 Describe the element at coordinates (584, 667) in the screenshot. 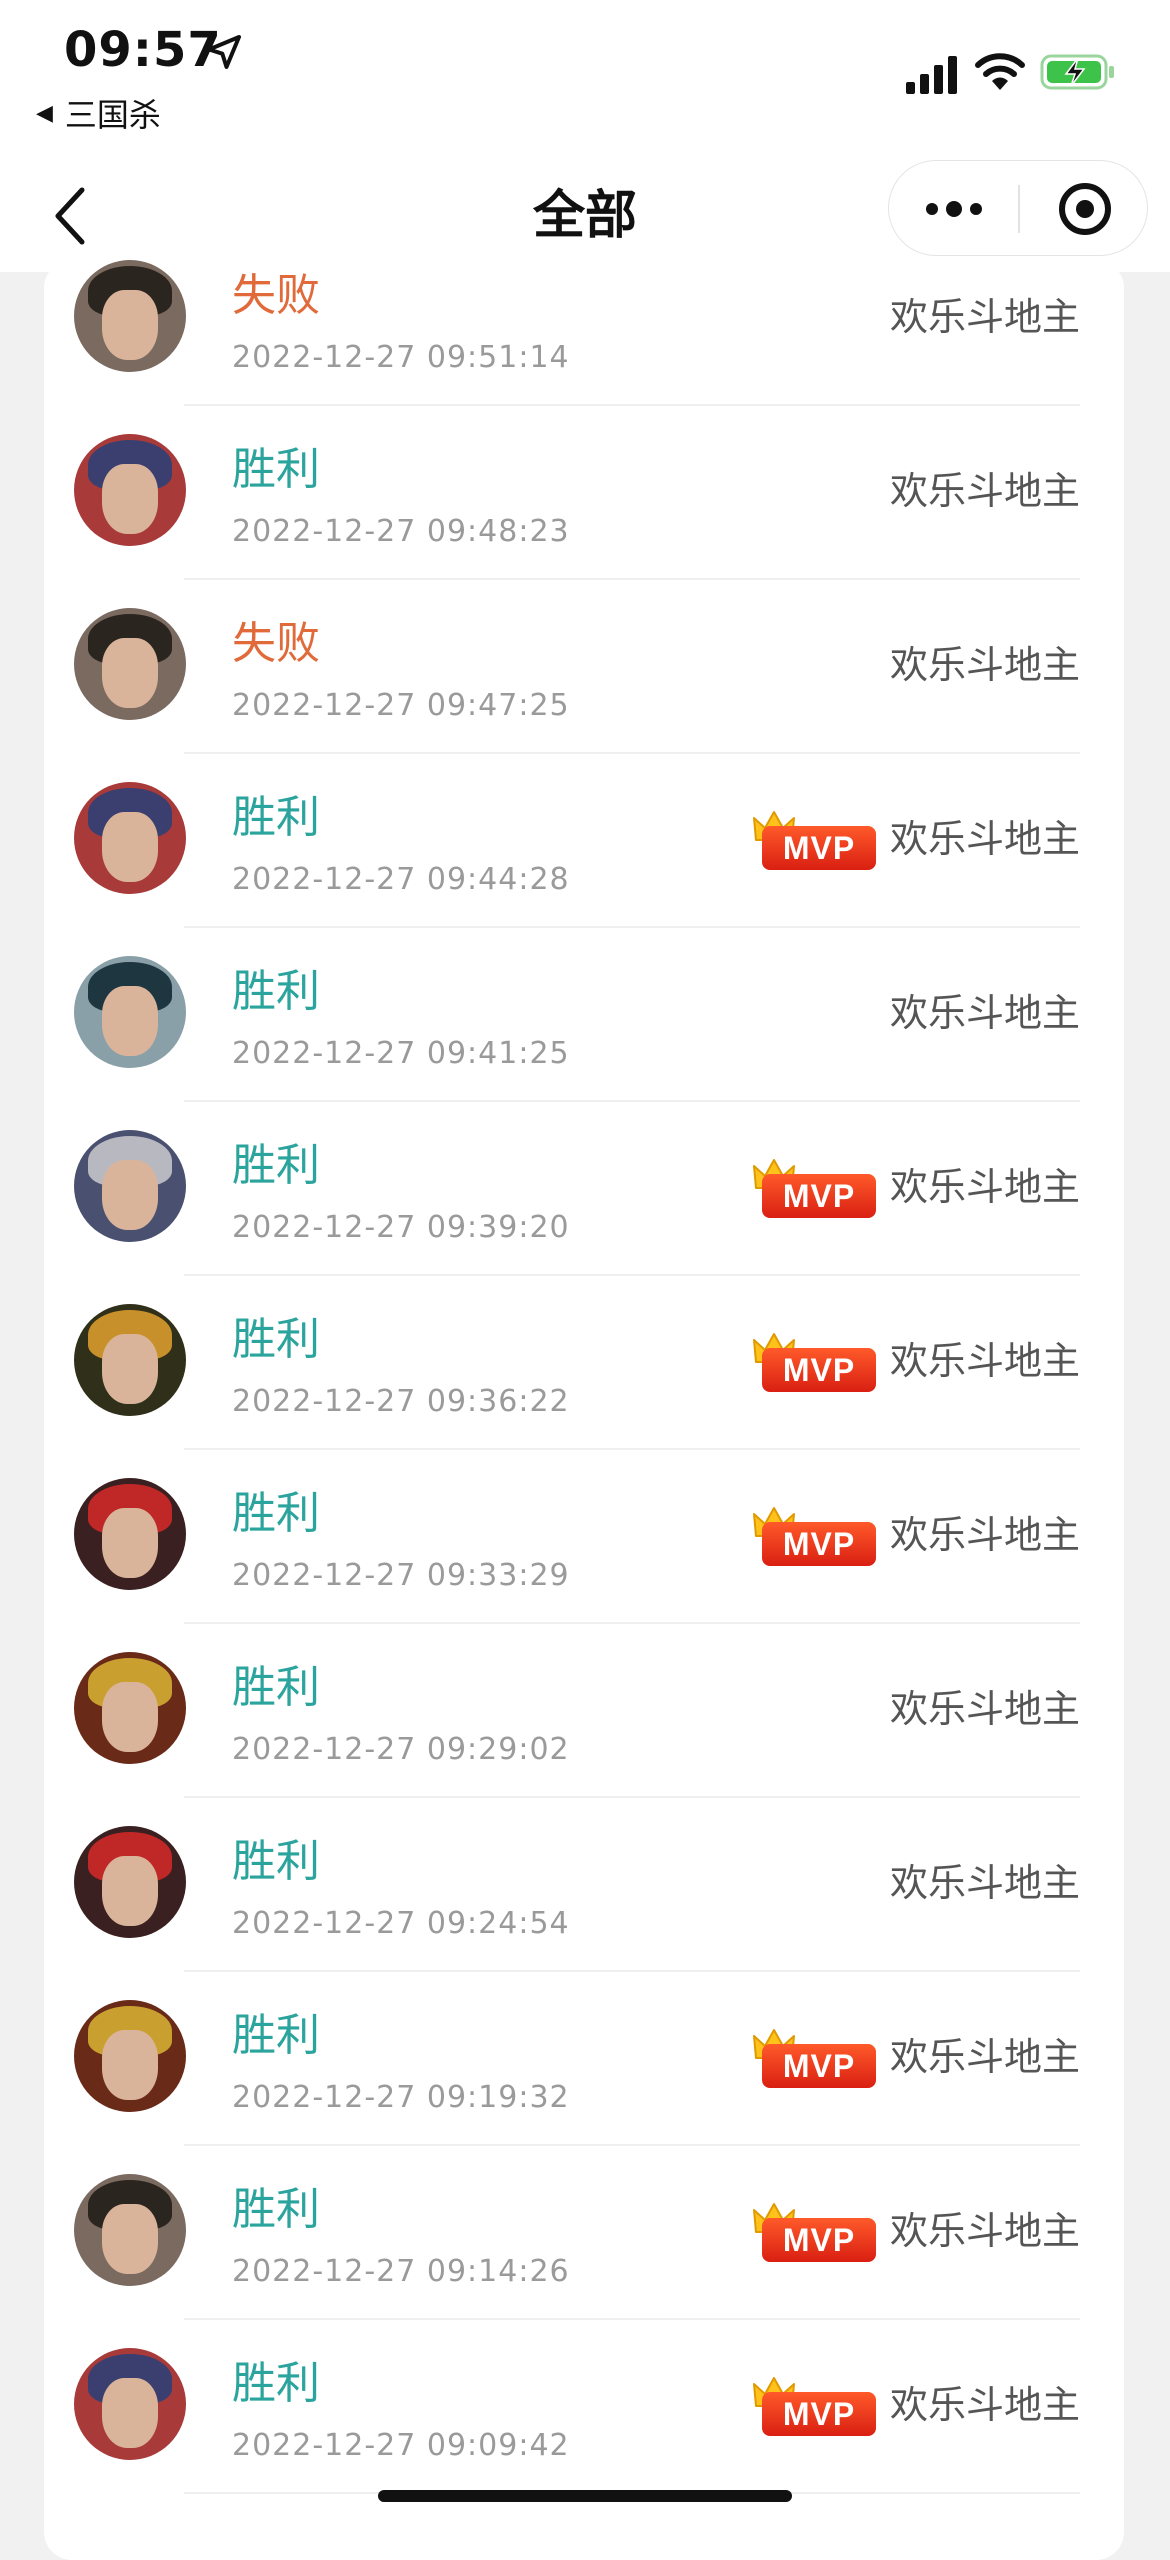

I see `record-row: 失败 2022-12-27 09:47:25 欢乐斗地主` at that location.